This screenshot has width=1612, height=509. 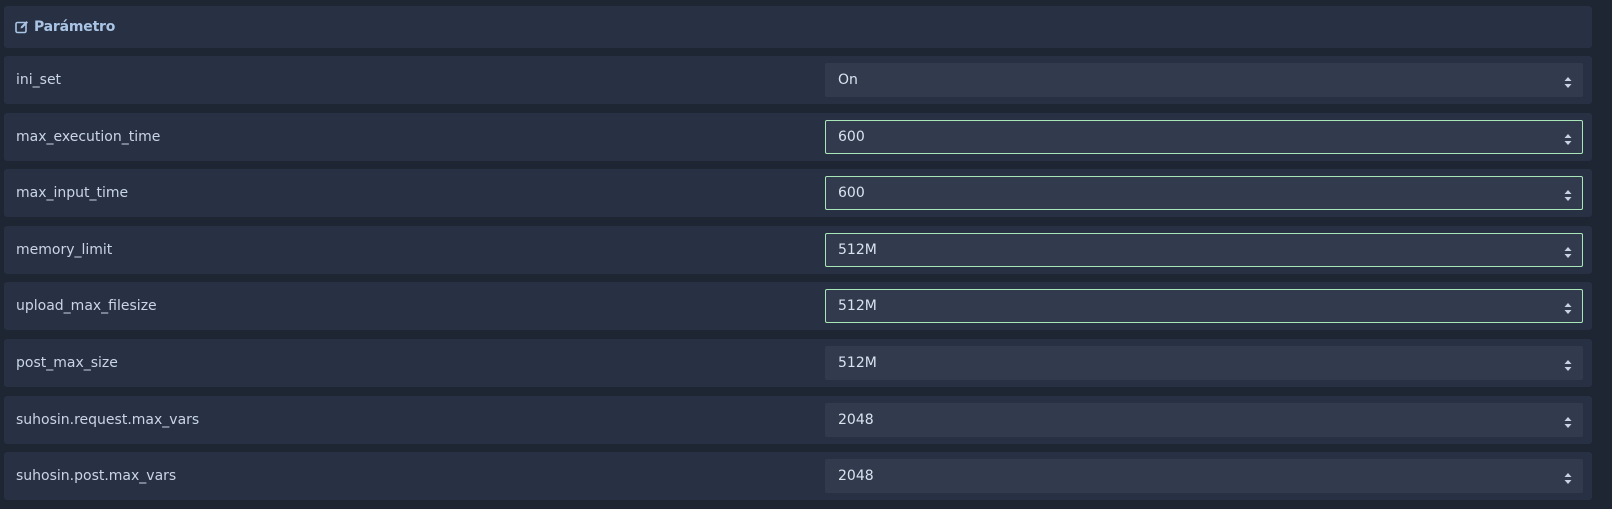 What do you see at coordinates (1204, 419) in the screenshot?
I see `param-select-suhosin-request-max-vars: 2048` at bounding box center [1204, 419].